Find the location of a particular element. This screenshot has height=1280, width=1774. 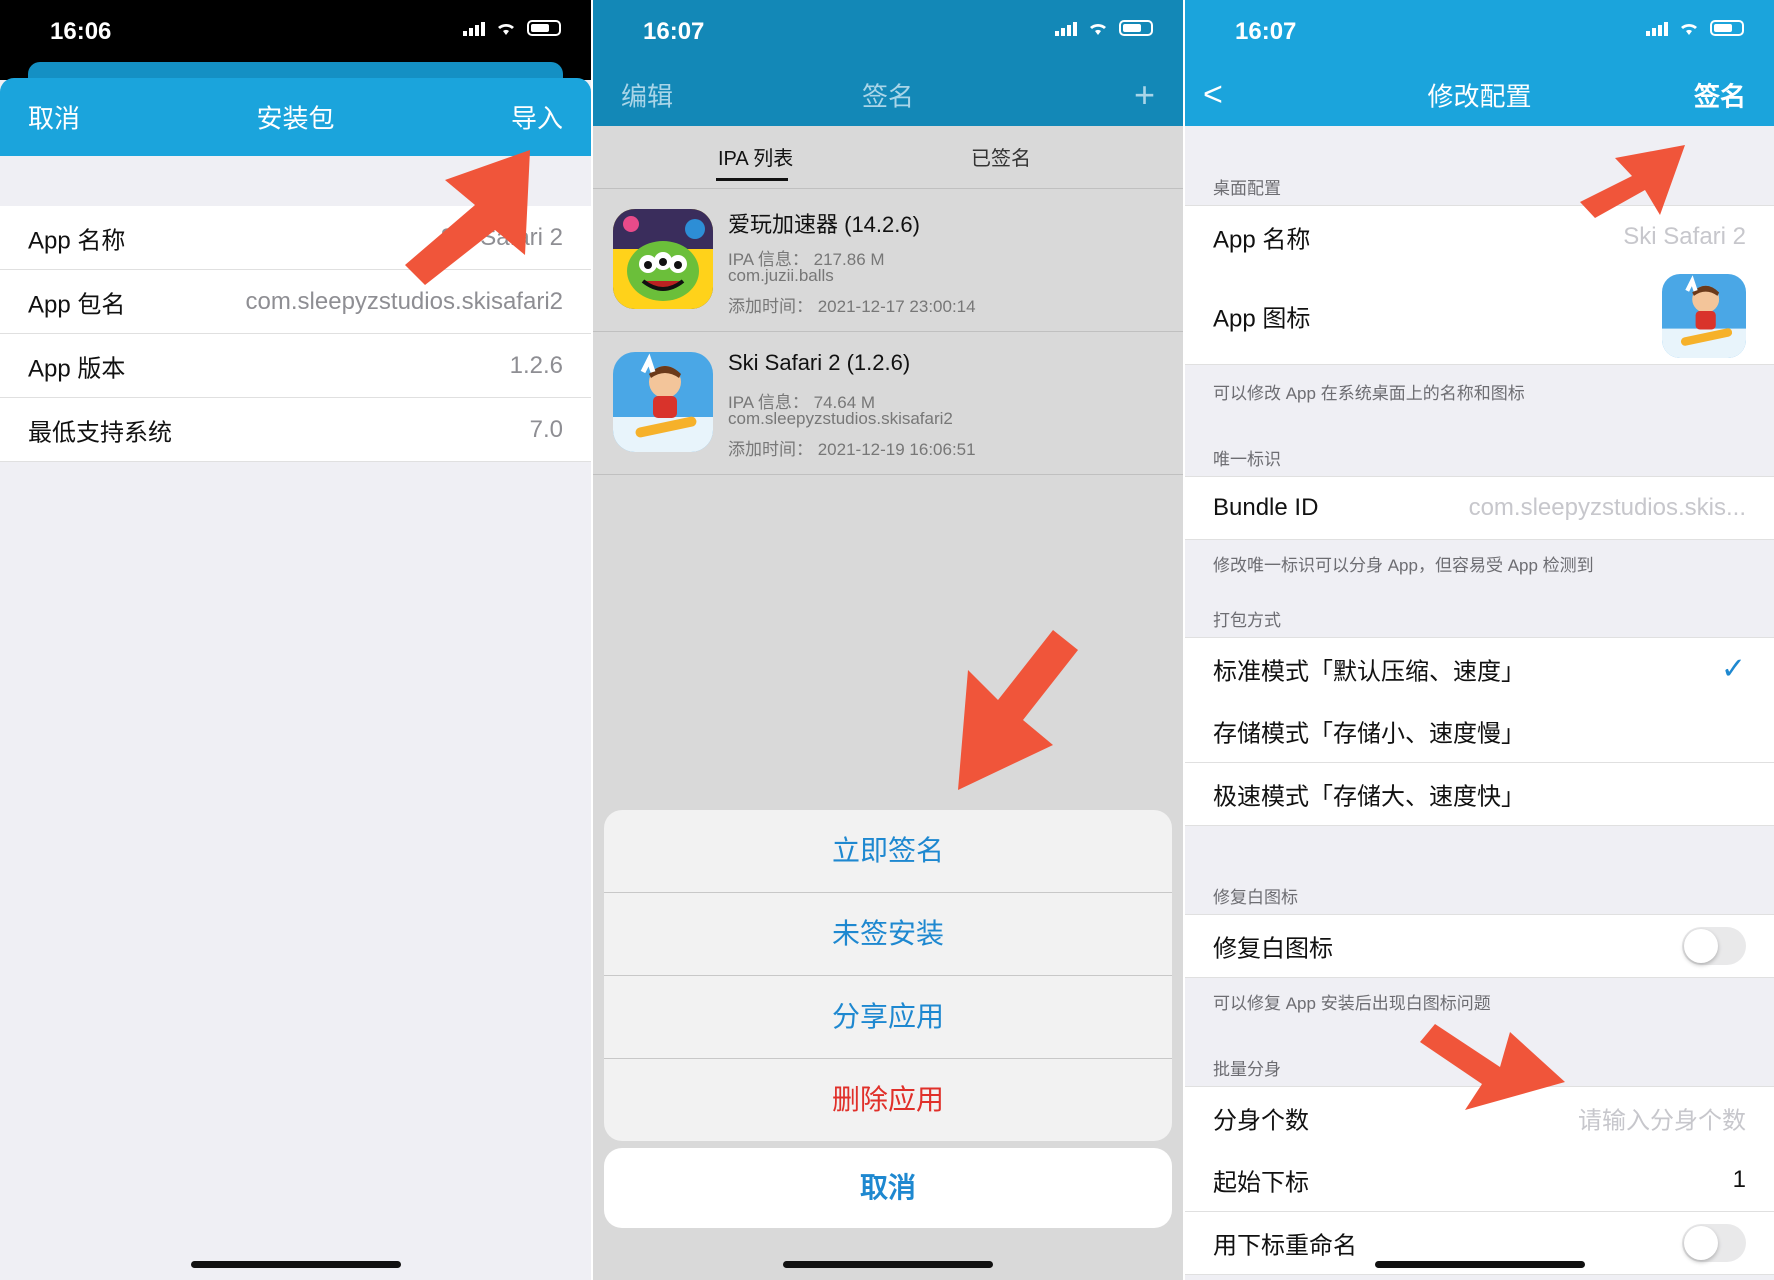

fix-white-icon-toggle is located at coordinates (1714, 946).